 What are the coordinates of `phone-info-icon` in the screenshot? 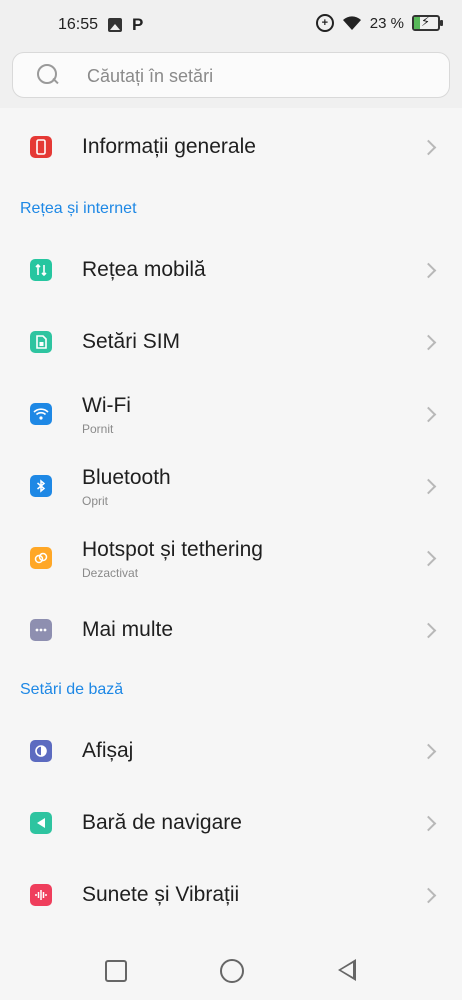 It's located at (41, 147).